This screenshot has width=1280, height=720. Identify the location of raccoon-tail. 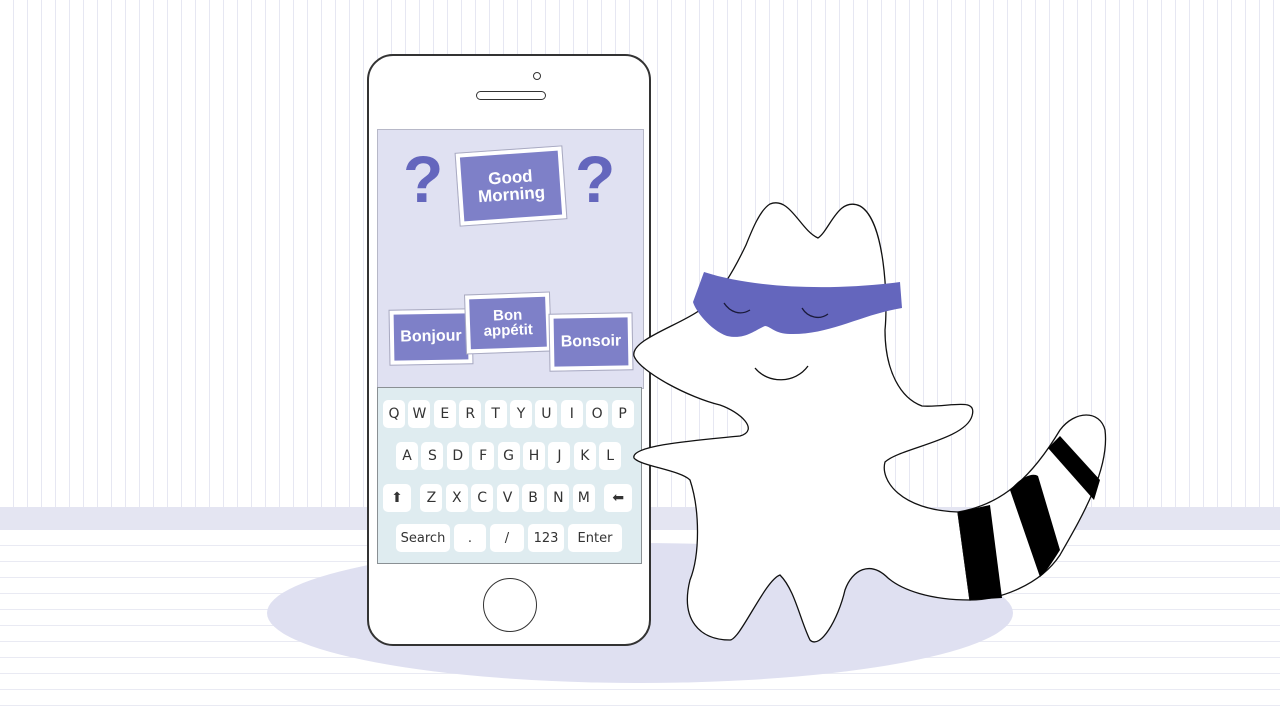
(1032, 507).